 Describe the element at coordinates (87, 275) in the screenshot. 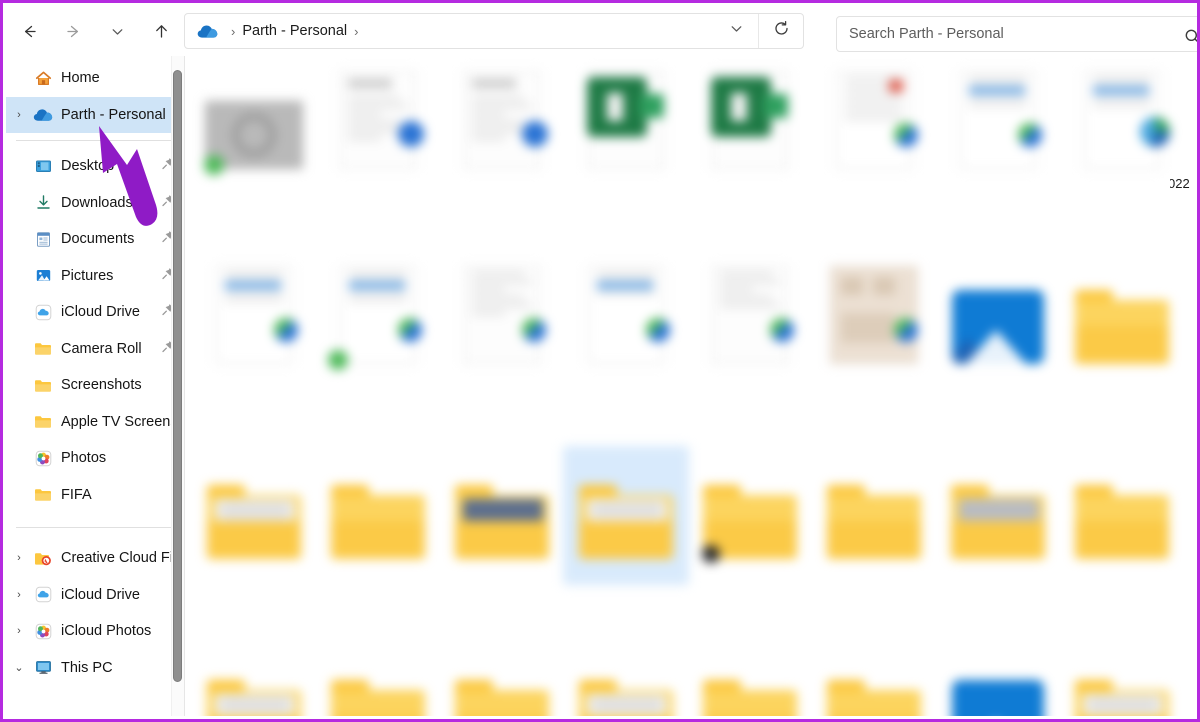

I see `sidebar-item-label: Pictures` at that location.